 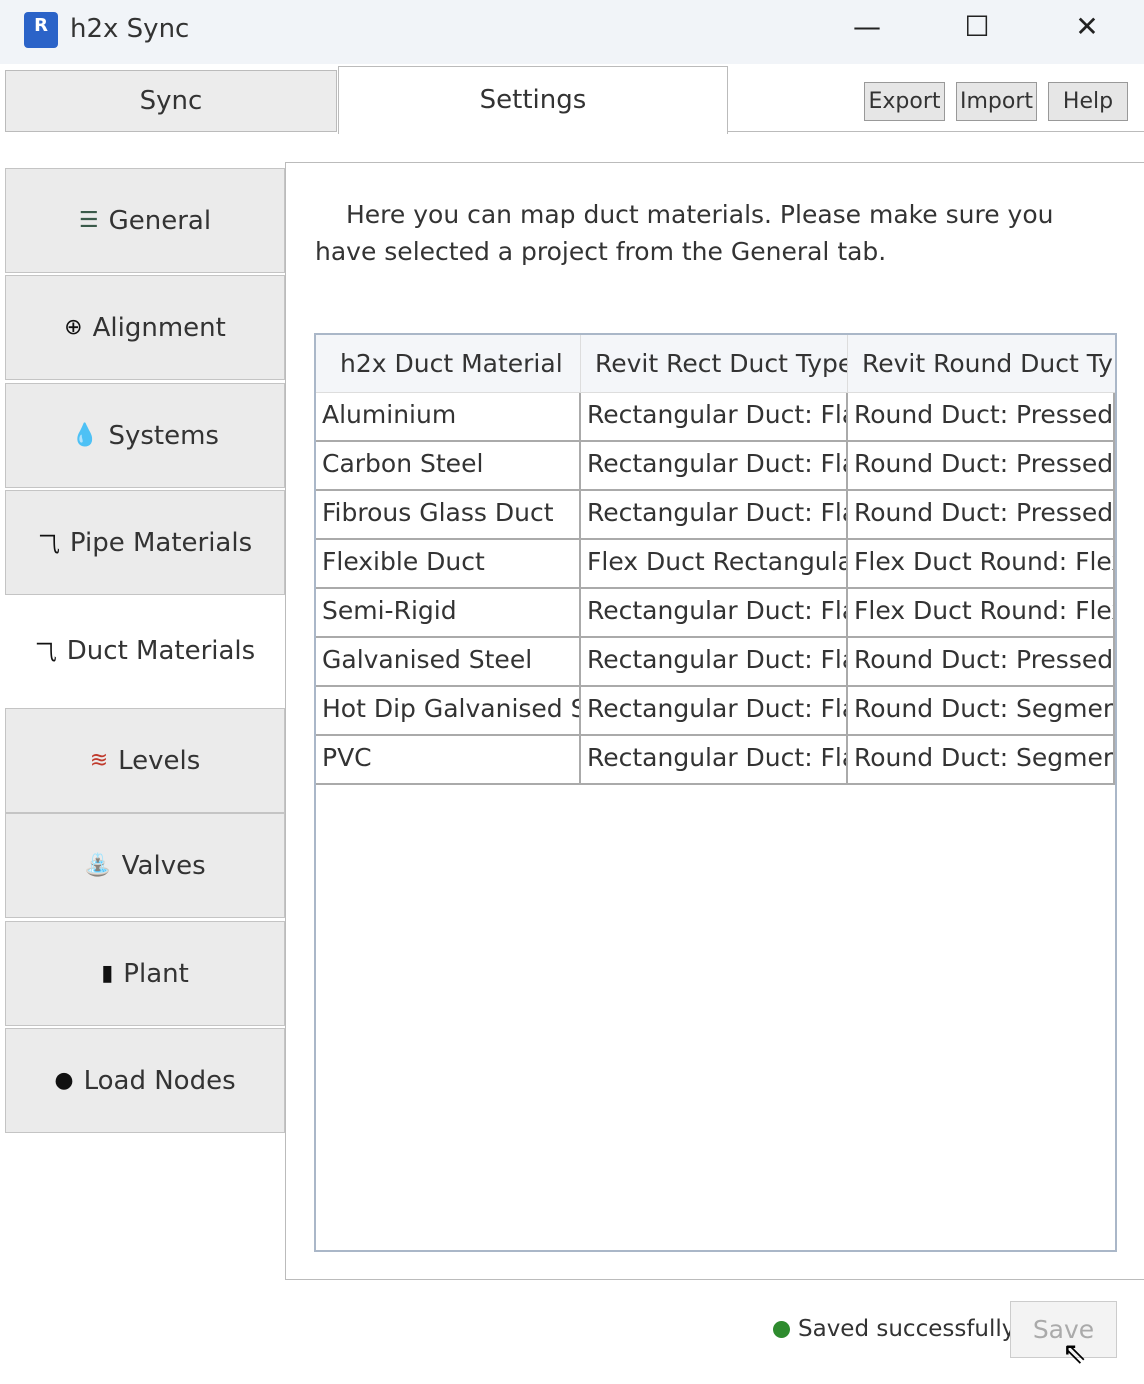 What do you see at coordinates (907, 1329) in the screenshot?
I see `status-text: Saved successfully` at bounding box center [907, 1329].